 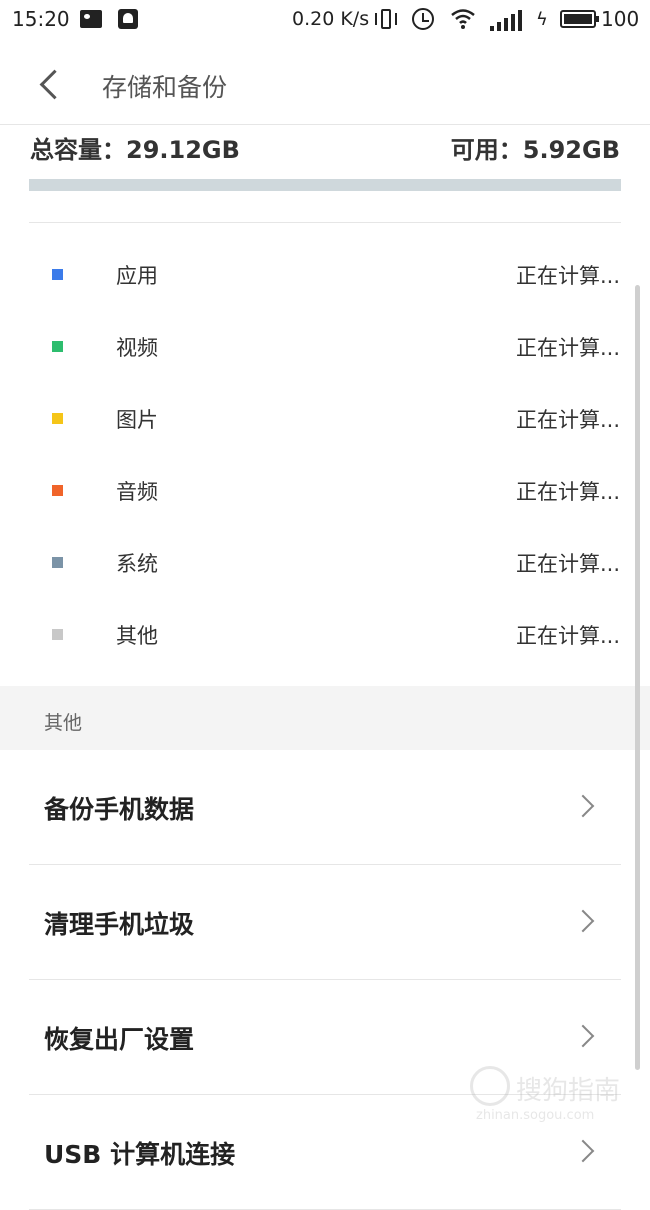 I want to click on menu-item-label: 恢复出厂设置, so click(x=119, y=1039).